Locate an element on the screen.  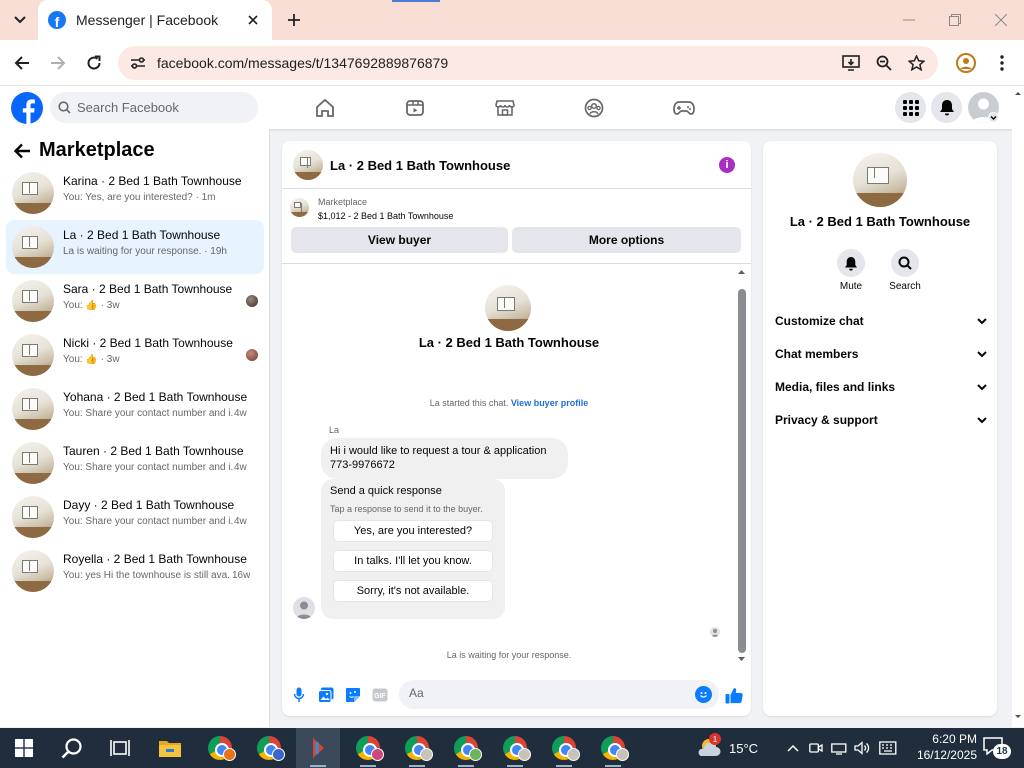
chrome-menu-button is located at coordinates (1002, 63).